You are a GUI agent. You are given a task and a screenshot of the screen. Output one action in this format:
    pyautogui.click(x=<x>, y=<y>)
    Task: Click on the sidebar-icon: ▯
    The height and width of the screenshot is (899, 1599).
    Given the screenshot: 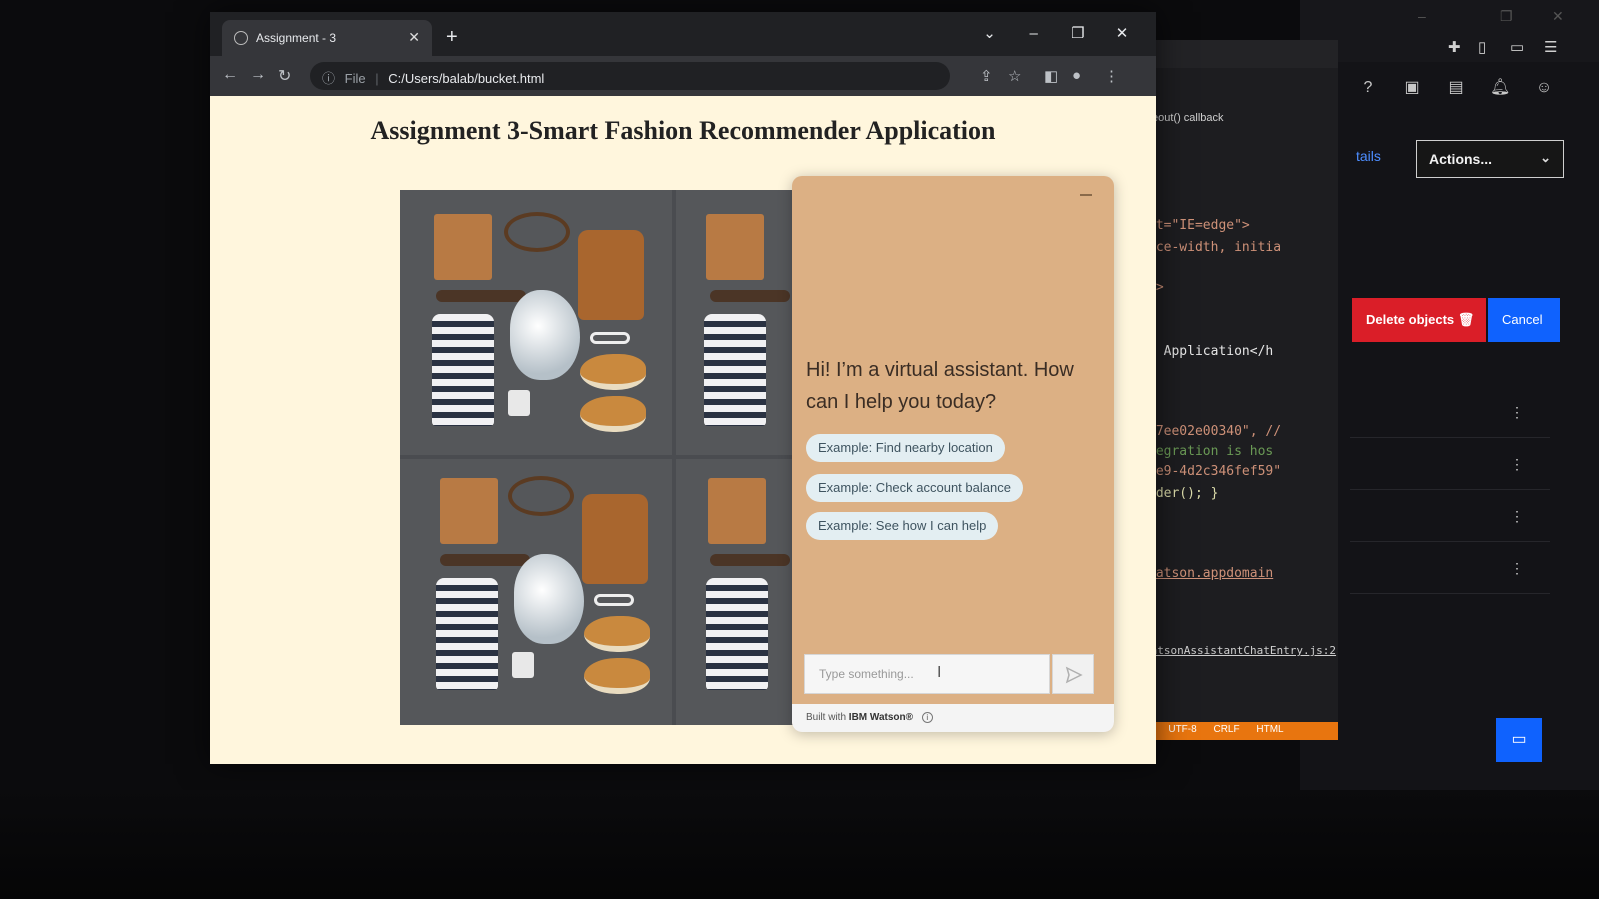 What is the action you would take?
    pyautogui.click(x=1482, y=47)
    